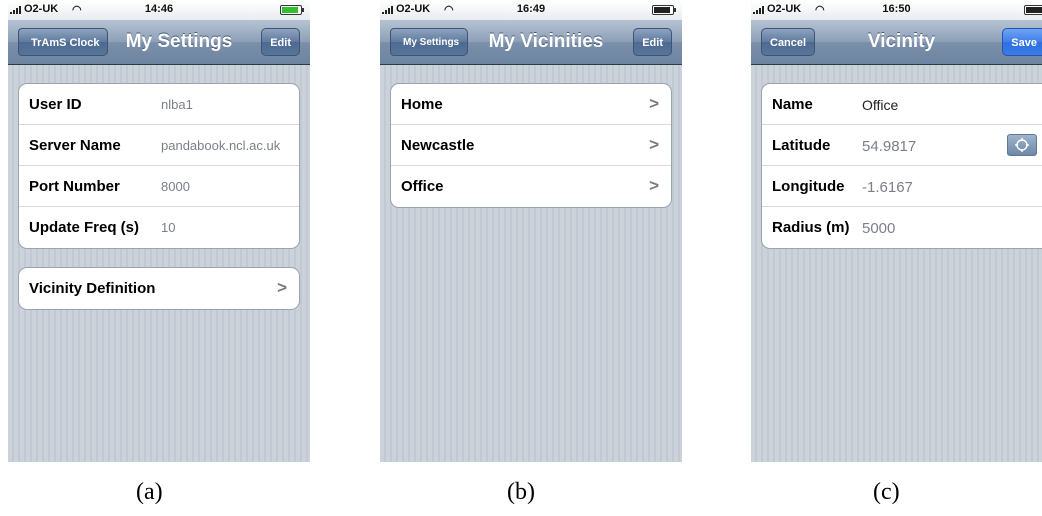 The height and width of the screenshot is (516, 1042). I want to click on setting-row-server-name: Server Name pandabook.ncl.ac.uk, so click(159, 145).